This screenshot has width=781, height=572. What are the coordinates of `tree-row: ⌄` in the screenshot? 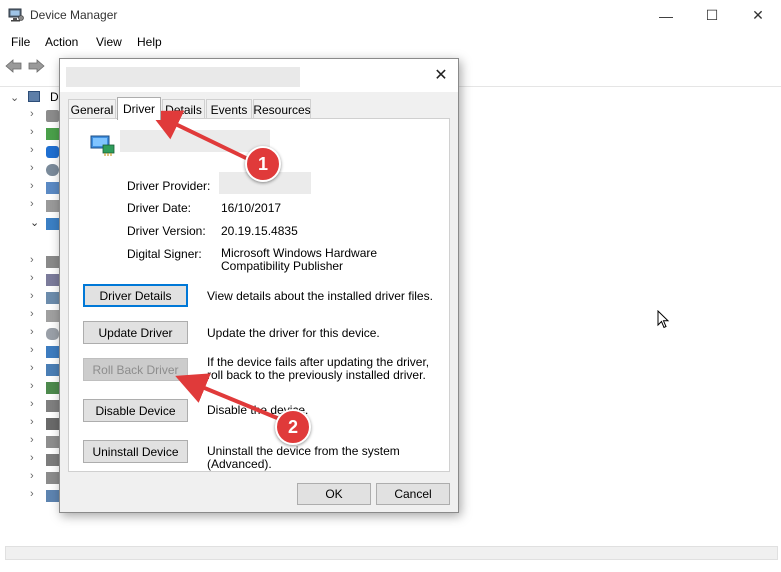 It's located at (30, 224).